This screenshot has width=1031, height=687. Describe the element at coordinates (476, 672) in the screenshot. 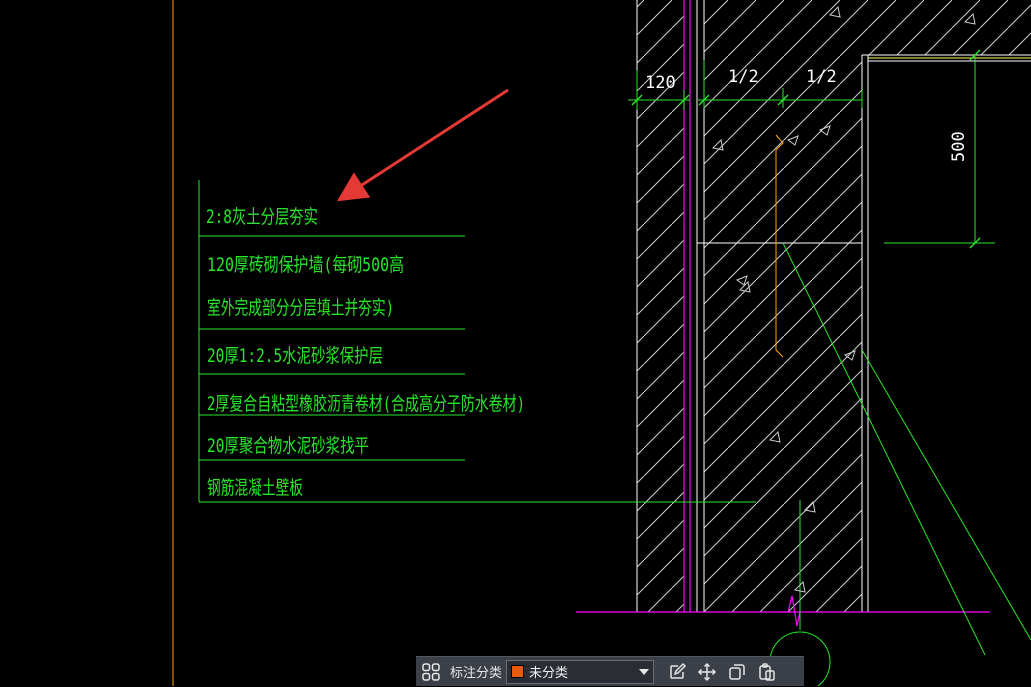

I see `category-label: 标注分类` at that location.